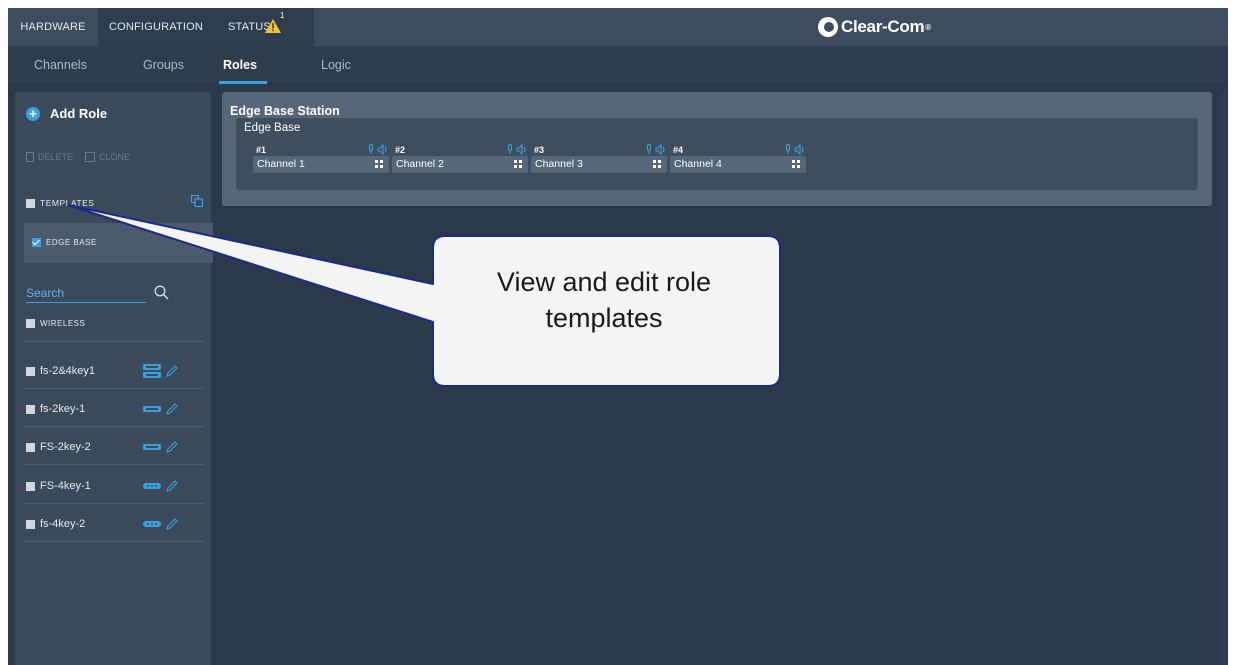  I want to click on callout-line-1: View and edit role, so click(604, 282).